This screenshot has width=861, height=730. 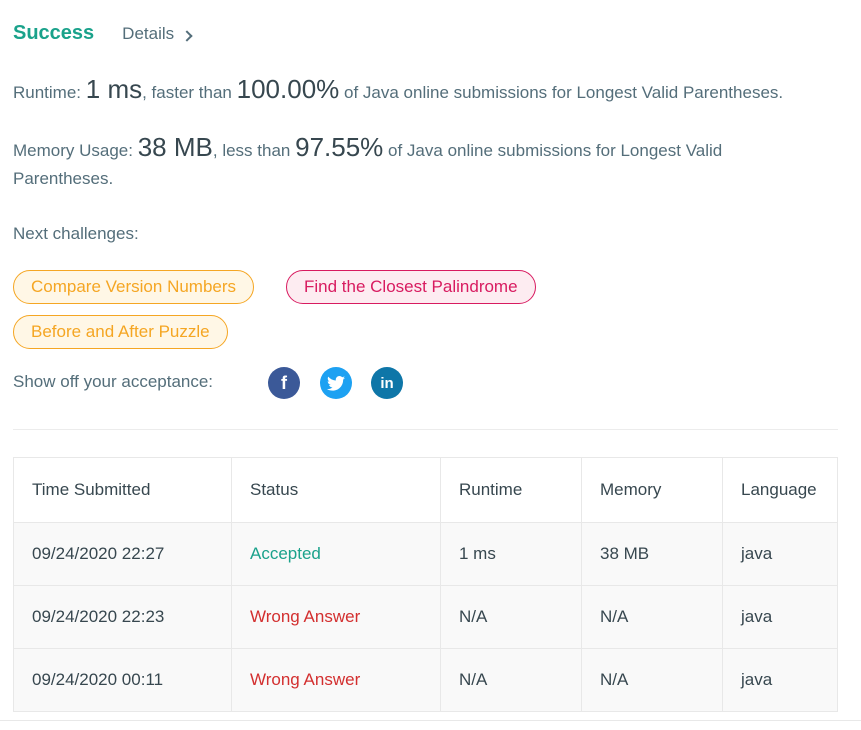 I want to click on col-time-submitted: Time Submitted, so click(x=122, y=490).